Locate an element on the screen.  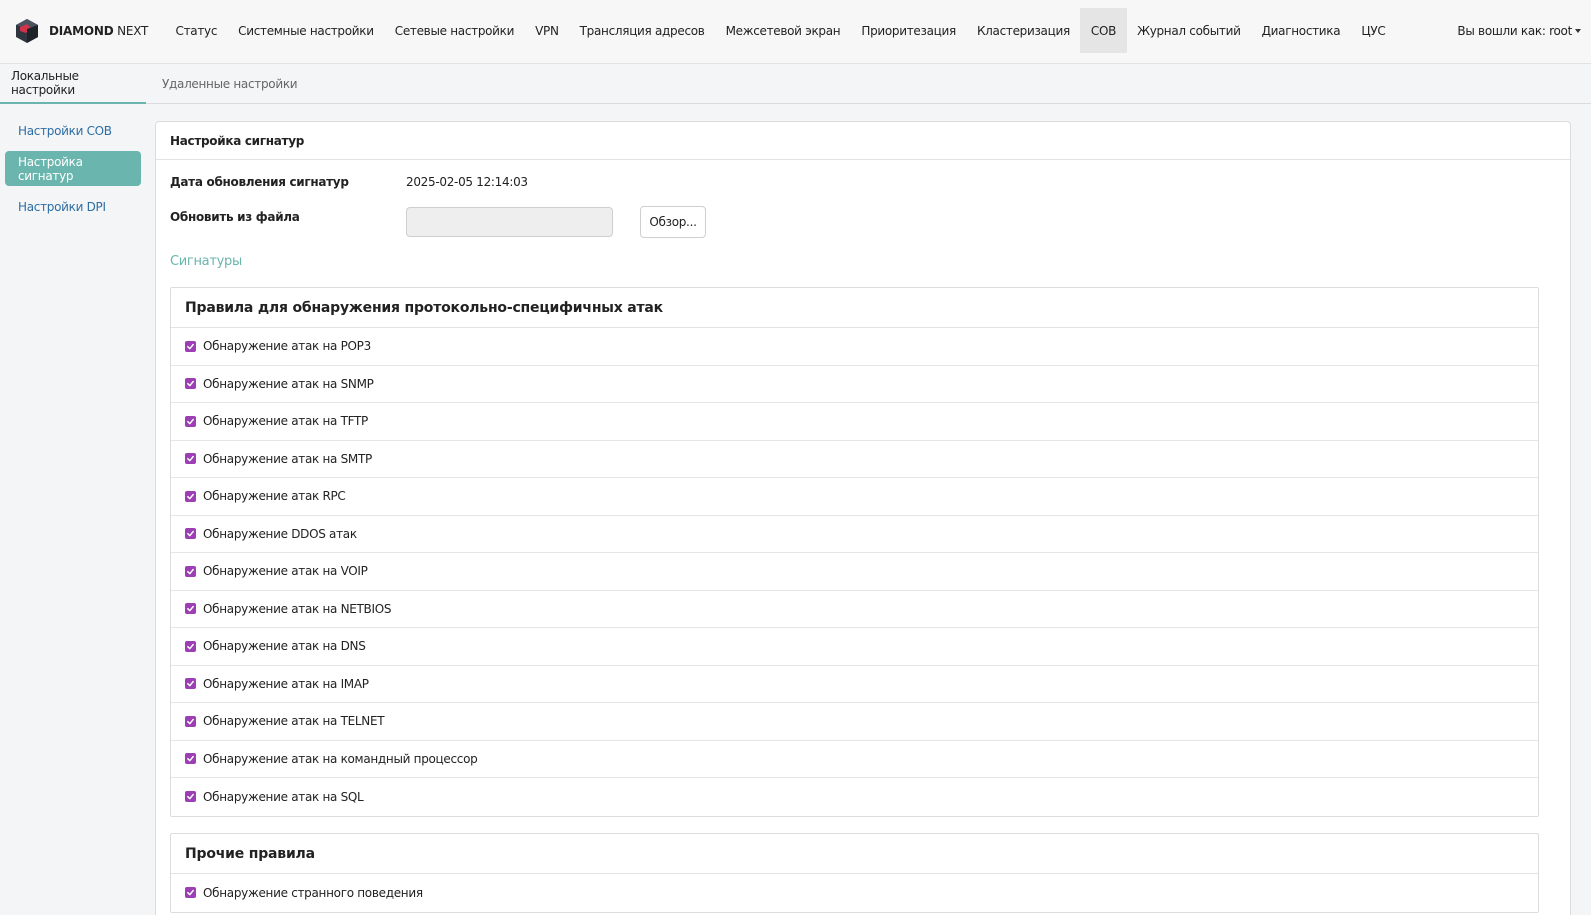
group-title: Прочие правила is located at coordinates (854, 854).